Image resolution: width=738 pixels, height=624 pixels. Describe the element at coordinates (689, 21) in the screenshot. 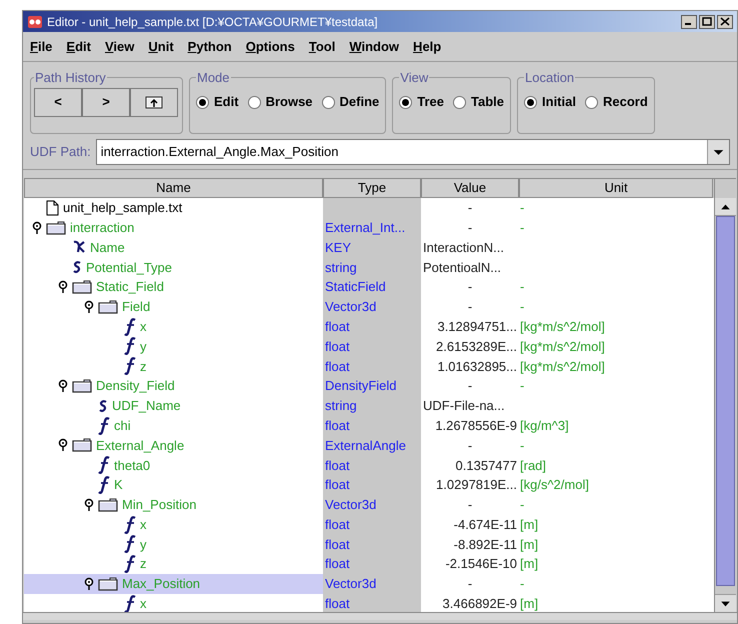

I see `minimize-button` at that location.